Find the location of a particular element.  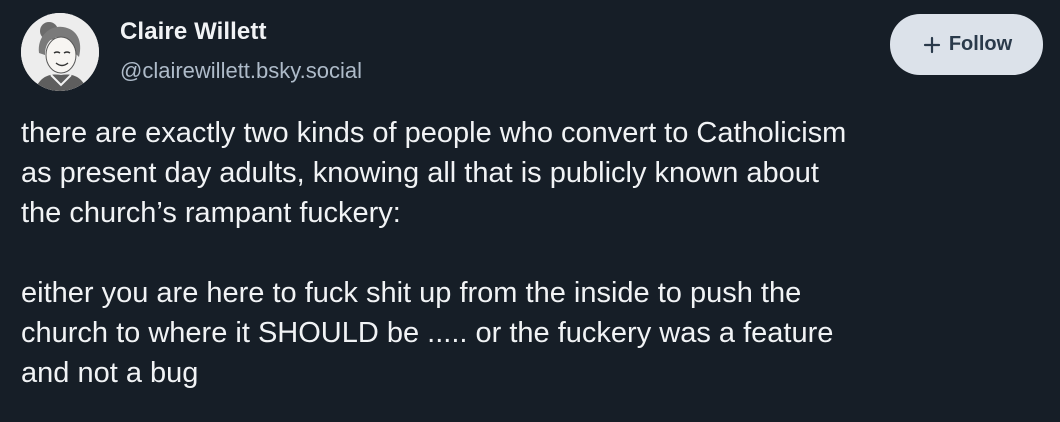

follow-button: Follow is located at coordinates (966, 44).